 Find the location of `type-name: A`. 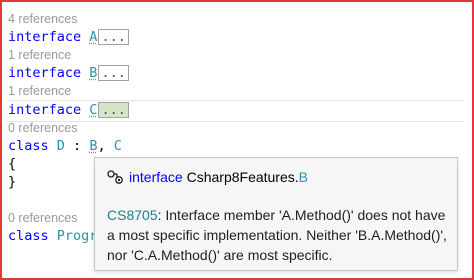

type-name: A is located at coordinates (93, 37).